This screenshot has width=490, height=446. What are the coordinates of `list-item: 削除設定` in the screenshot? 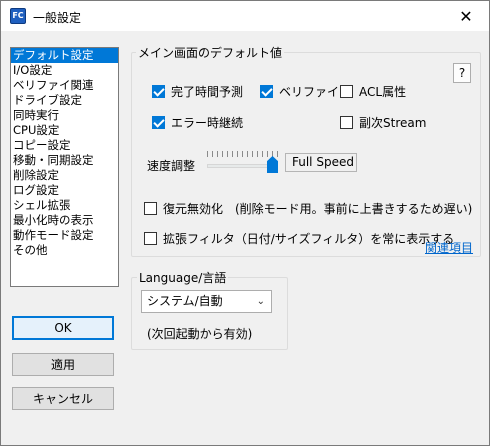 It's located at (64, 175).